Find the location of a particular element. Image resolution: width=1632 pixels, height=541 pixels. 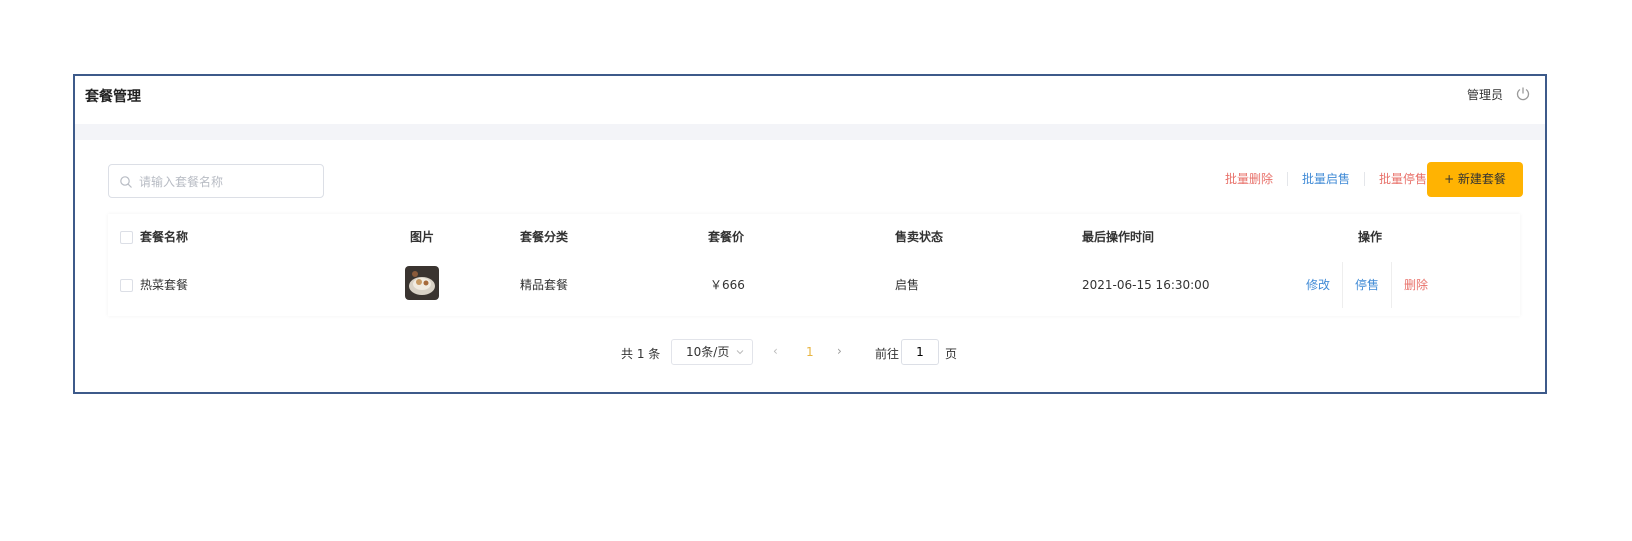

edit-button: 修改 is located at coordinates (1318, 285).